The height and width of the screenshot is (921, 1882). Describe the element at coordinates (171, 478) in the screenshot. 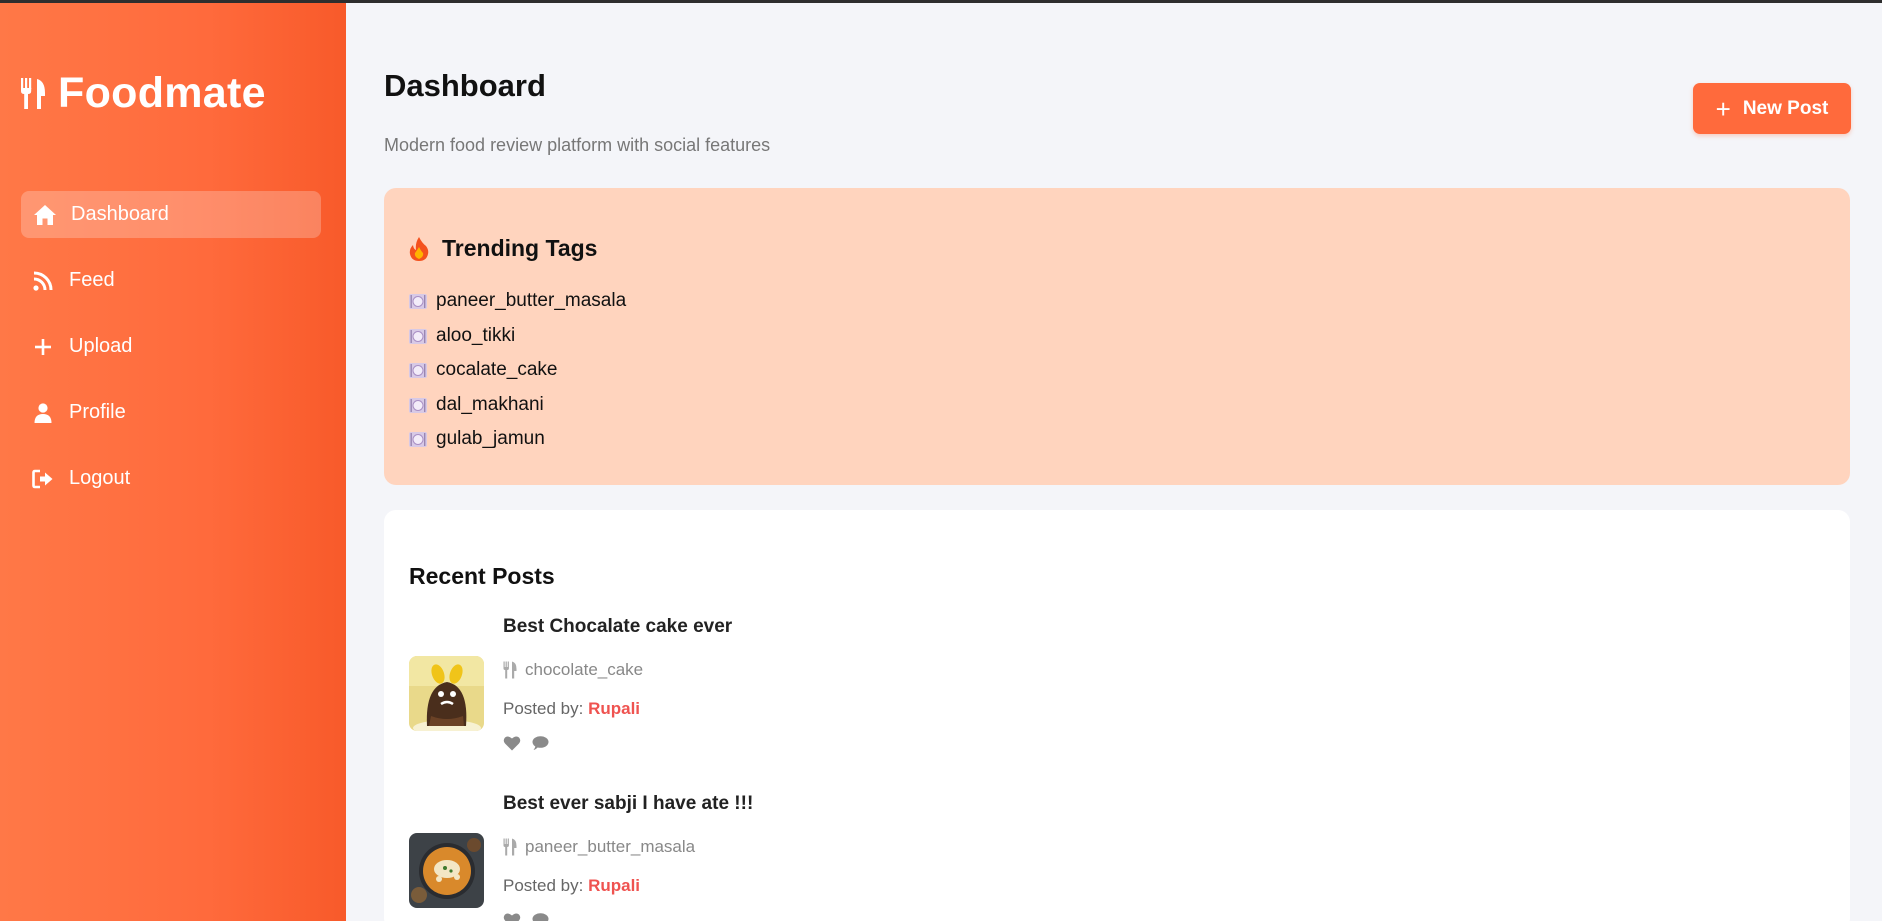

I see `sidebar-item-logout: Logout` at that location.